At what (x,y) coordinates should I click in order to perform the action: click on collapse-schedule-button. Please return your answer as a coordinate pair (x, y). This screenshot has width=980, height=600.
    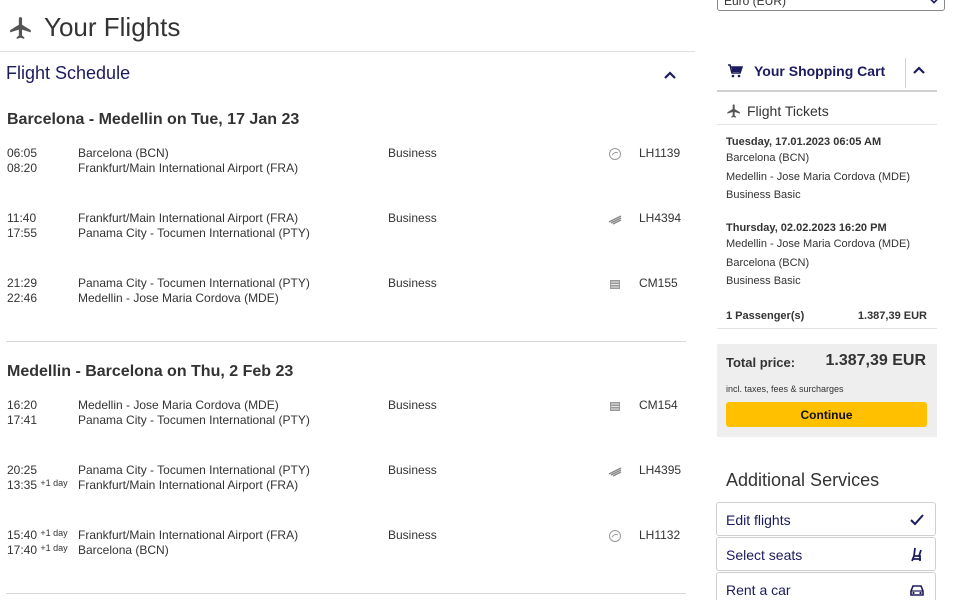
    Looking at the image, I should click on (670, 76).